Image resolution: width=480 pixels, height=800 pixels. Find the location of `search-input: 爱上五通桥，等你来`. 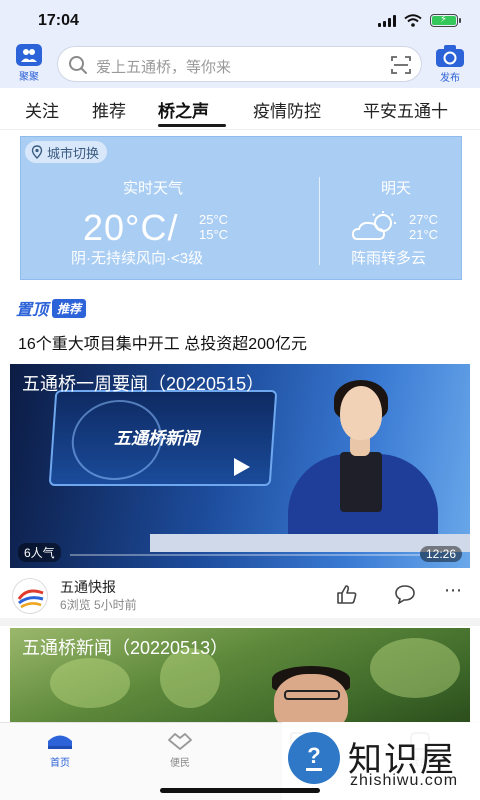

search-input: 爱上五通桥，等你来 is located at coordinates (239, 64).